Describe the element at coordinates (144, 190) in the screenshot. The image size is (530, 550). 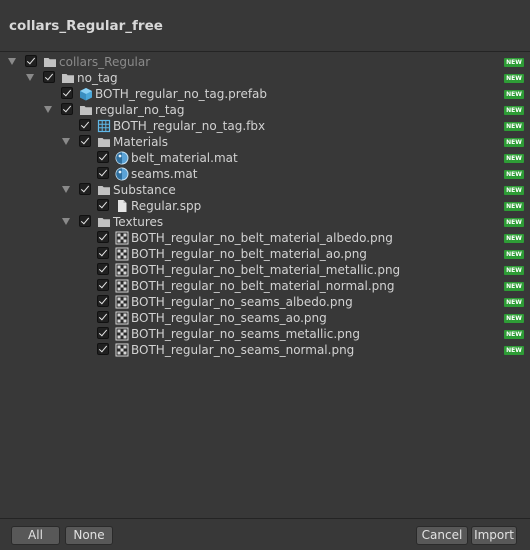
I see `tree-item-label: Substance` at that location.